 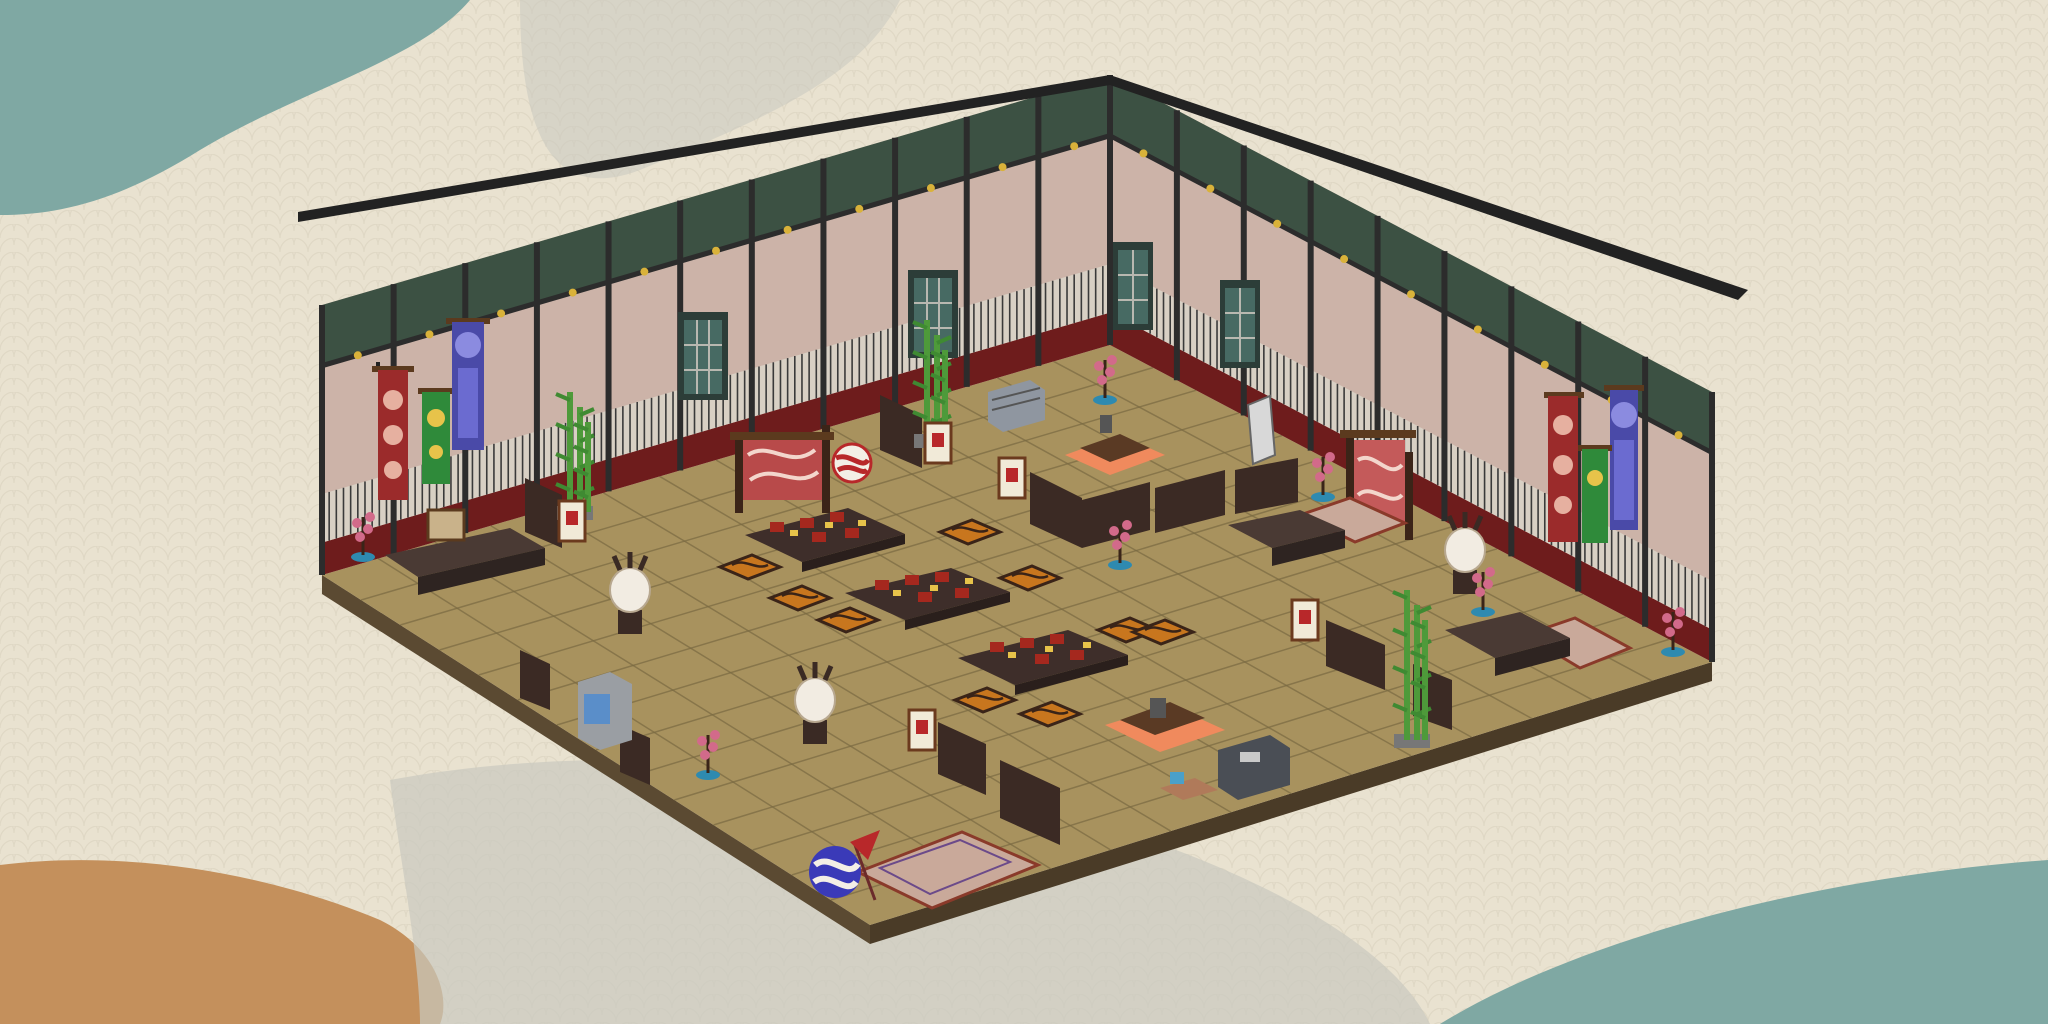 I want to click on ball-ornament-blue, so click(x=835, y=872).